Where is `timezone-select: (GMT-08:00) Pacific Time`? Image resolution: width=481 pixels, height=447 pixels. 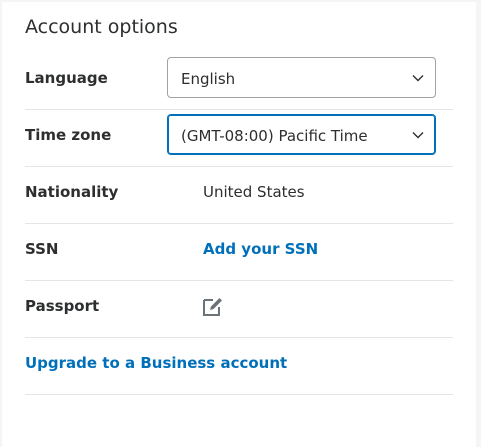
timezone-select: (GMT-08:00) Pacific Time is located at coordinates (301, 134).